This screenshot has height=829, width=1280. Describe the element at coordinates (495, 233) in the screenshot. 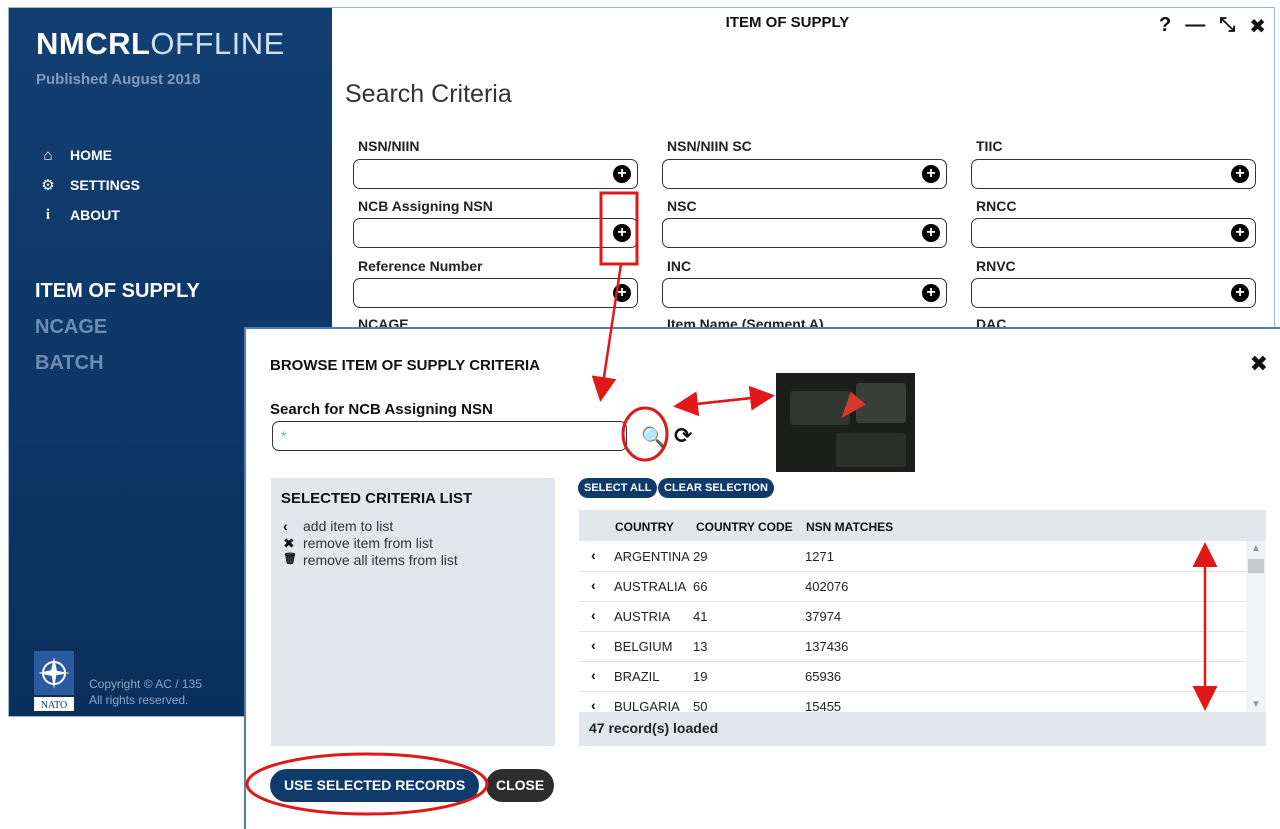

I see `ncb-assigning-nsn-field: +` at that location.